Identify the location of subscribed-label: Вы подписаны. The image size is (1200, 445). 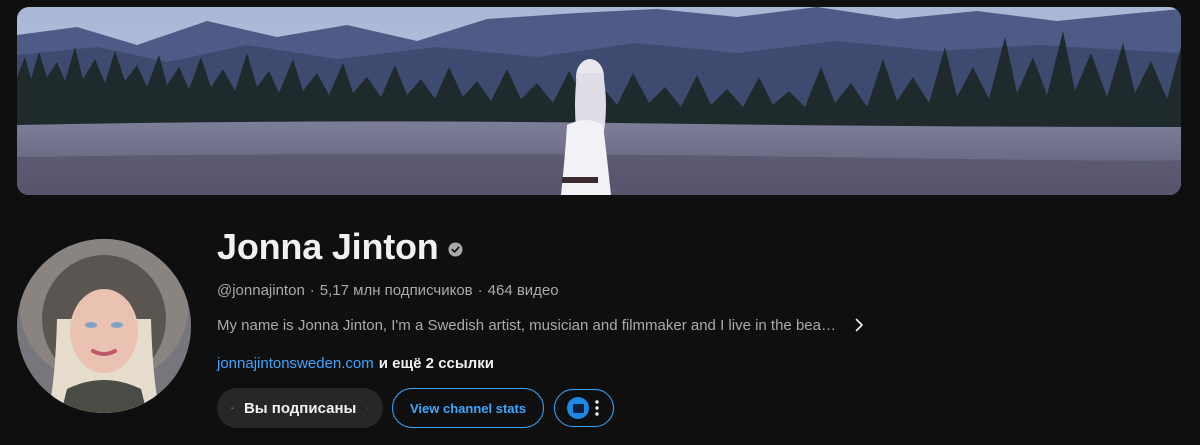
(300, 408).